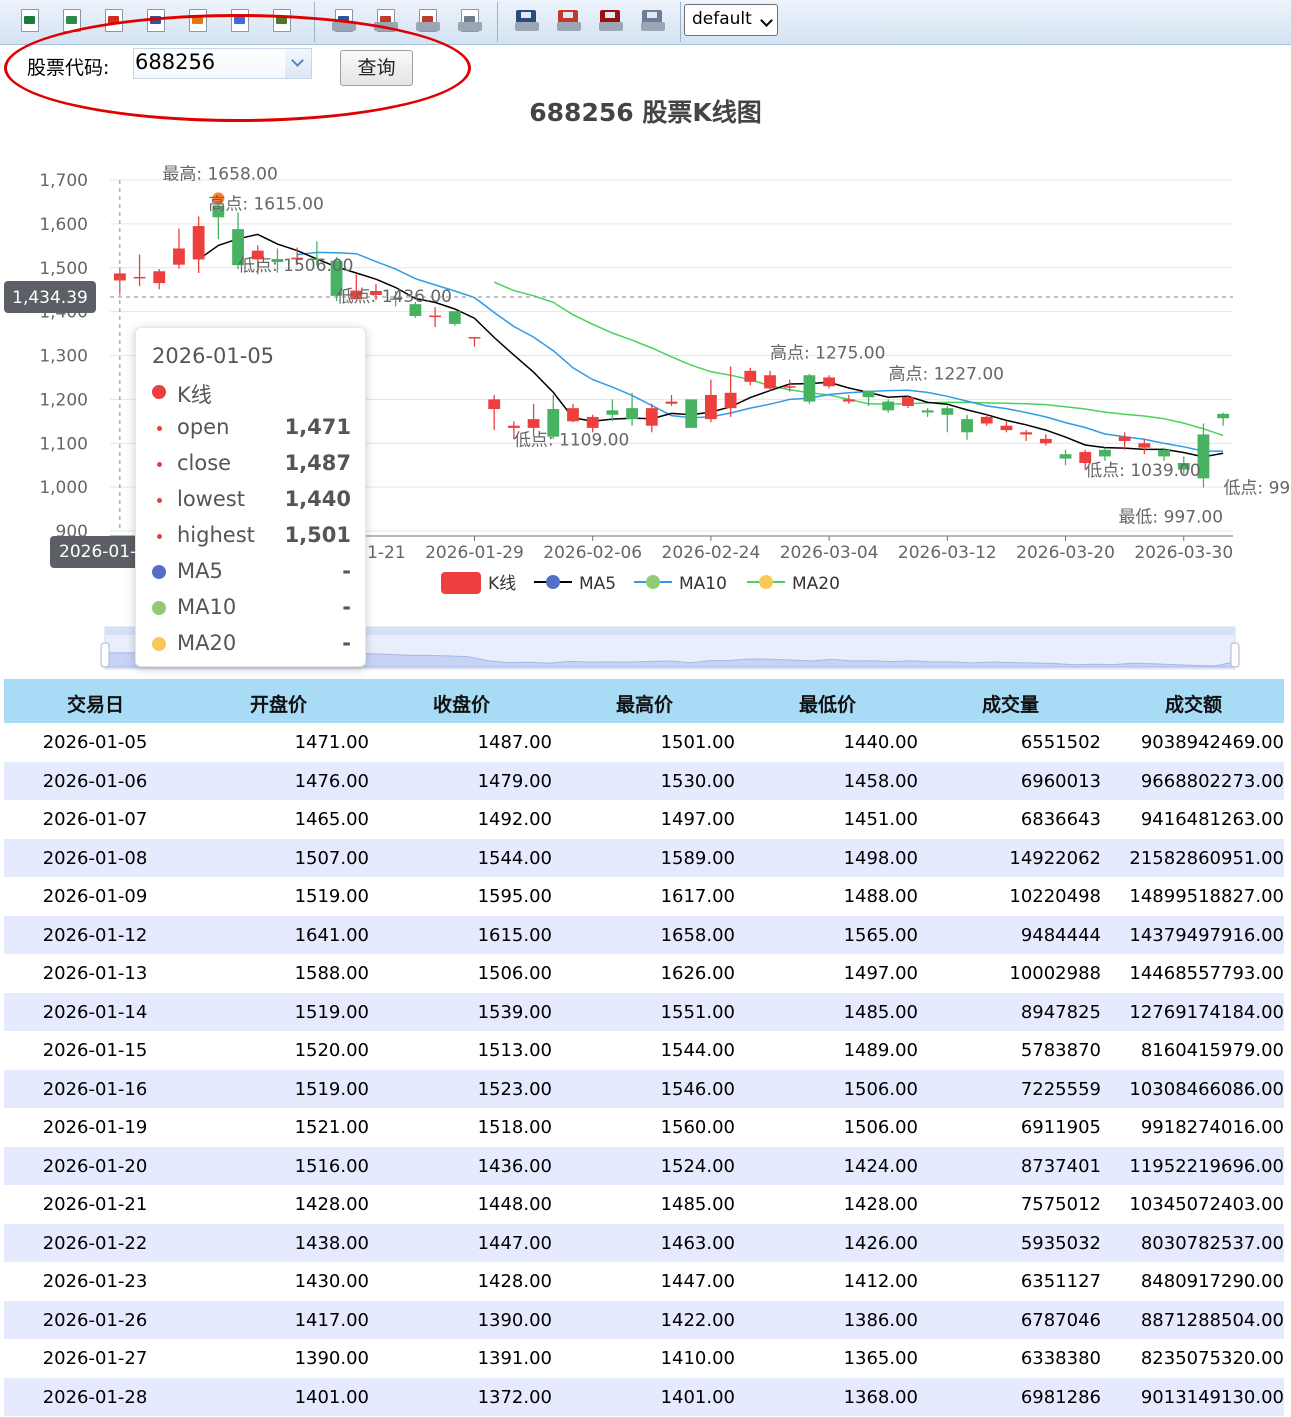 This screenshot has height=1417, width=1291. I want to click on tooltip-value: 1,487, so click(317, 463).